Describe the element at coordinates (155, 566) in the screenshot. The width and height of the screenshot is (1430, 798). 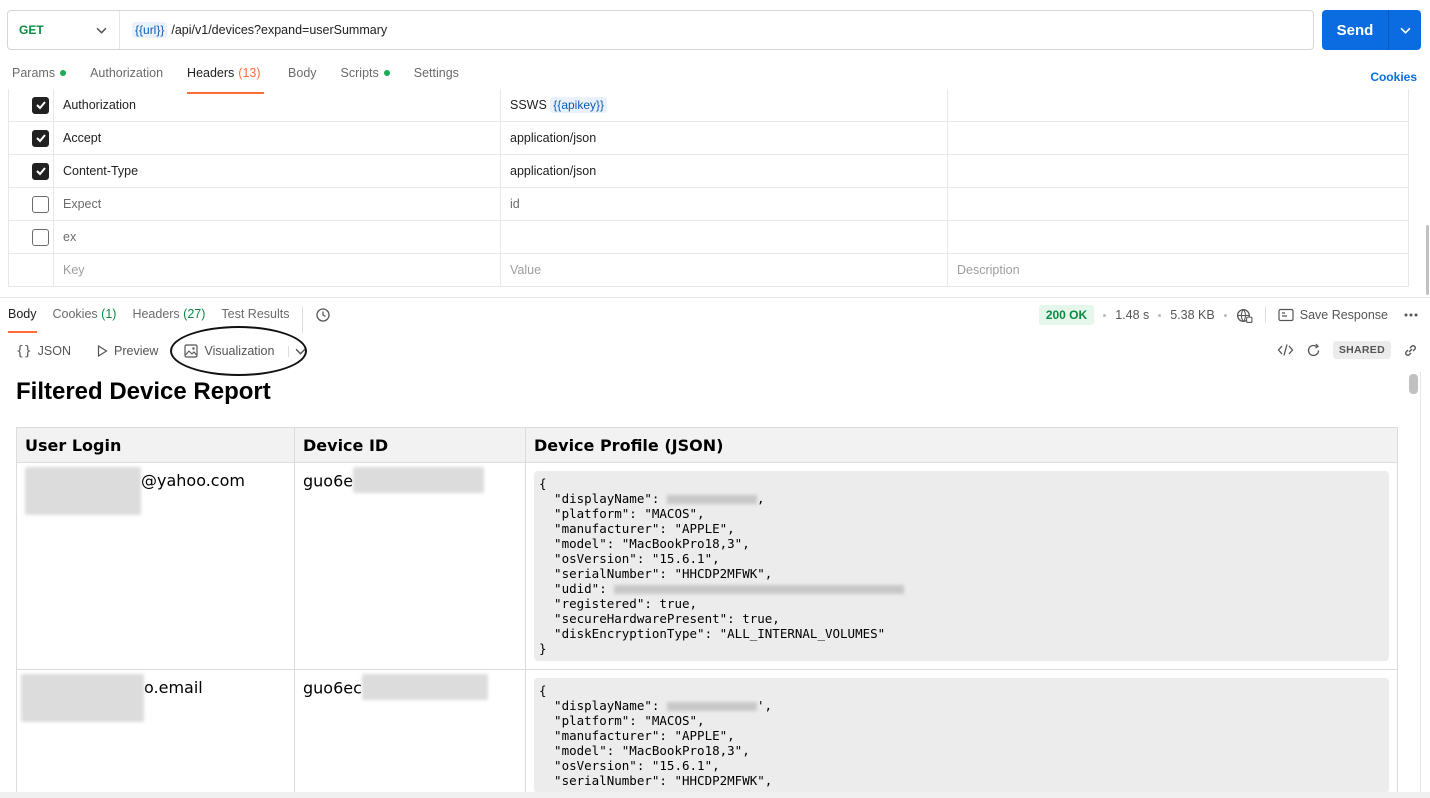
I see `user-login-cell: @yahoo.com` at that location.